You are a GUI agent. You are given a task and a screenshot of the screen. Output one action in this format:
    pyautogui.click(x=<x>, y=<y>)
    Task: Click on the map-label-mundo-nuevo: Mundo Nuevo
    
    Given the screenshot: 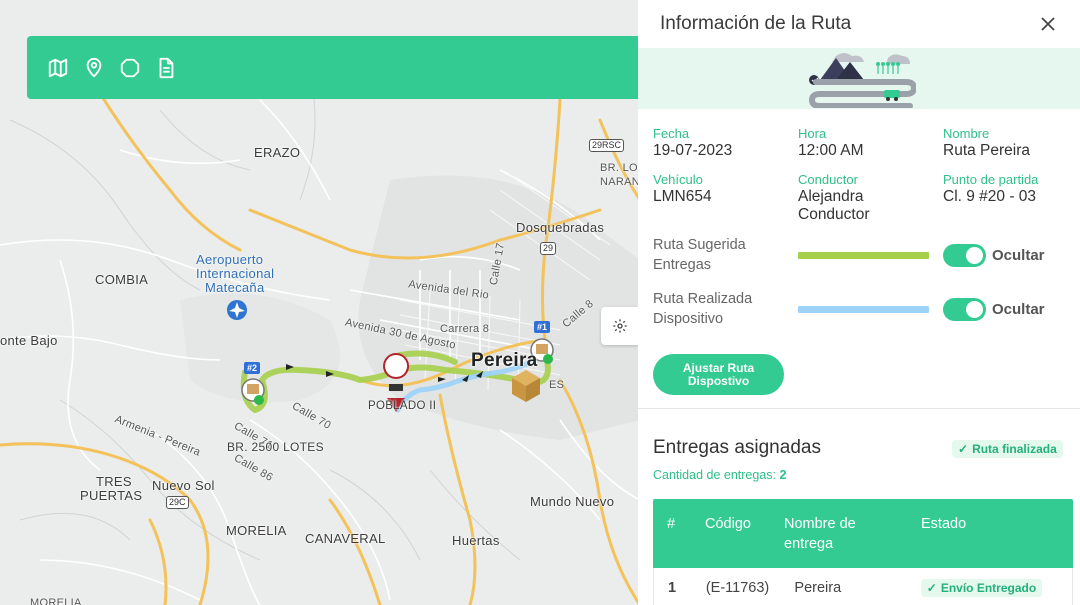 What is the action you would take?
    pyautogui.click(x=572, y=501)
    